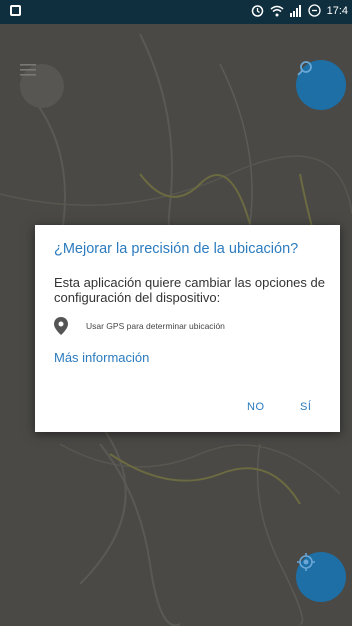 The height and width of the screenshot is (626, 352). I want to click on dialog-title: ¿Mejorar la precisión de la ubicación?, so click(176, 249).